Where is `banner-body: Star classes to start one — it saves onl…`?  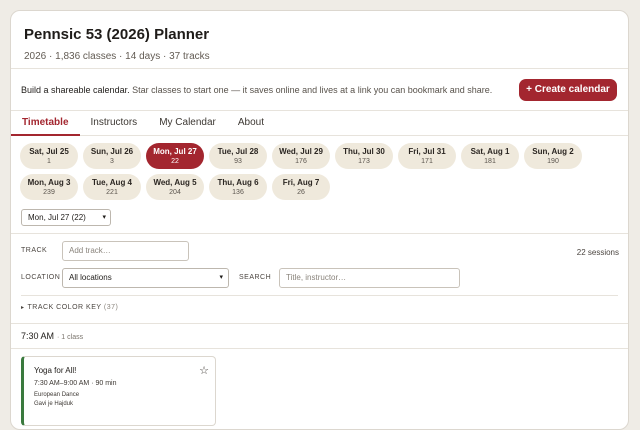 banner-body: Star classes to start one — it saves onl… is located at coordinates (311, 89).